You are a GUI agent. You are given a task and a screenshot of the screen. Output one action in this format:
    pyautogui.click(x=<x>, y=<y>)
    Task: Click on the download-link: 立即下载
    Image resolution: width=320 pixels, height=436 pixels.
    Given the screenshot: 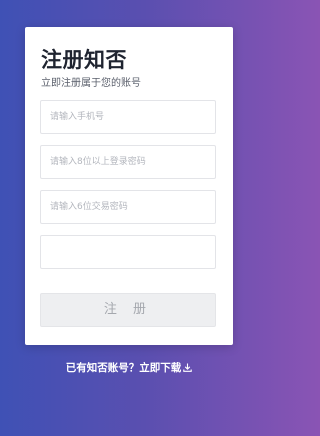 What is the action you would take?
    pyautogui.click(x=165, y=368)
    